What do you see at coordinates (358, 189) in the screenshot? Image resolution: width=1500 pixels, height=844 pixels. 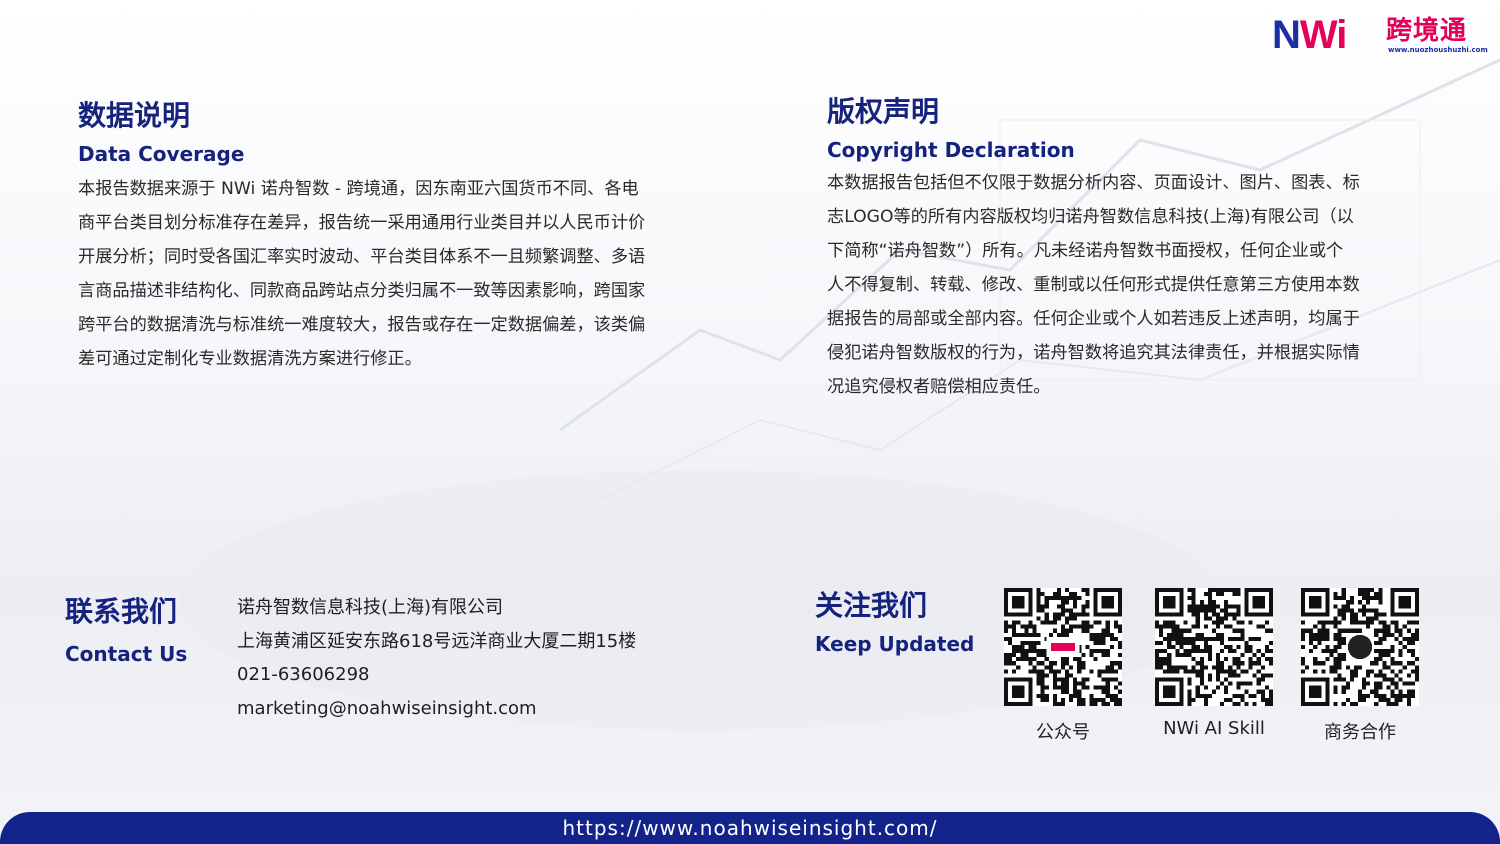 I see `text-line: 本报告数据来源于 NWi 诺舟智数 - 跨境通，因东南亚六国货币不同、各电` at bounding box center [358, 189].